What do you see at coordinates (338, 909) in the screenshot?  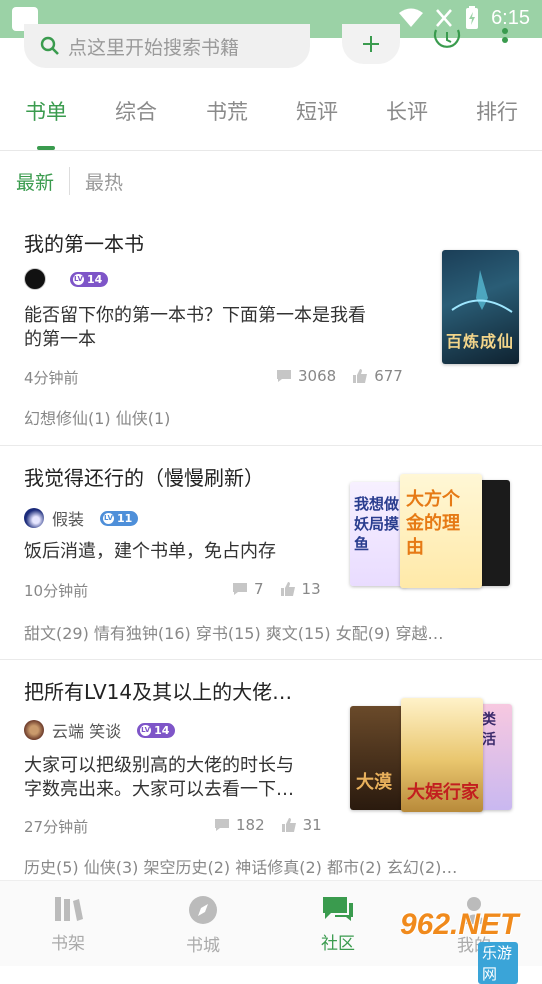 I see `chat-icon` at bounding box center [338, 909].